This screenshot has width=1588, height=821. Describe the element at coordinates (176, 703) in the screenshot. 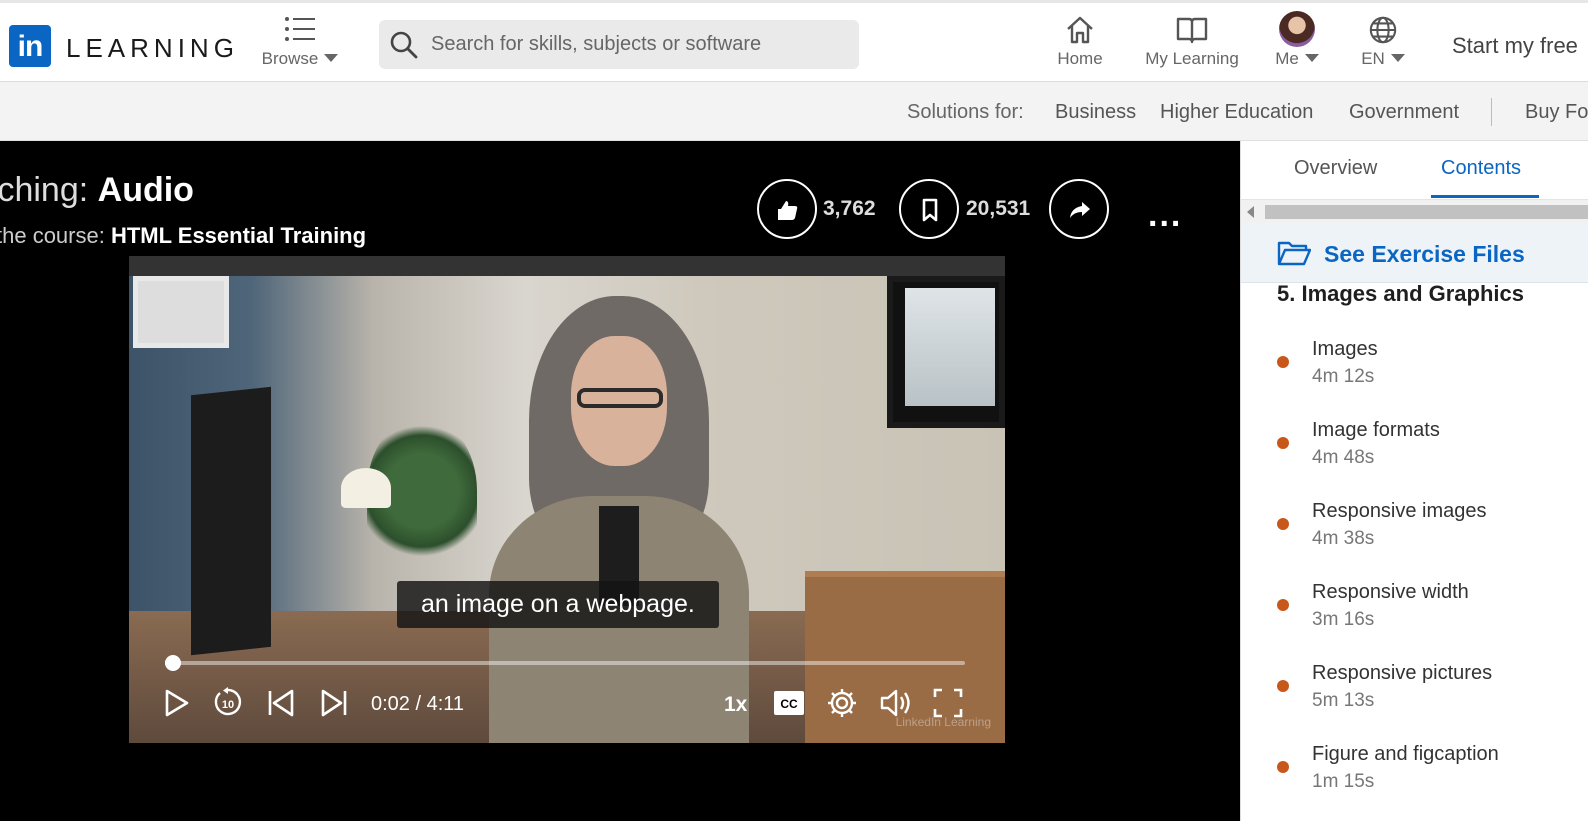

I see `play-icon` at that location.